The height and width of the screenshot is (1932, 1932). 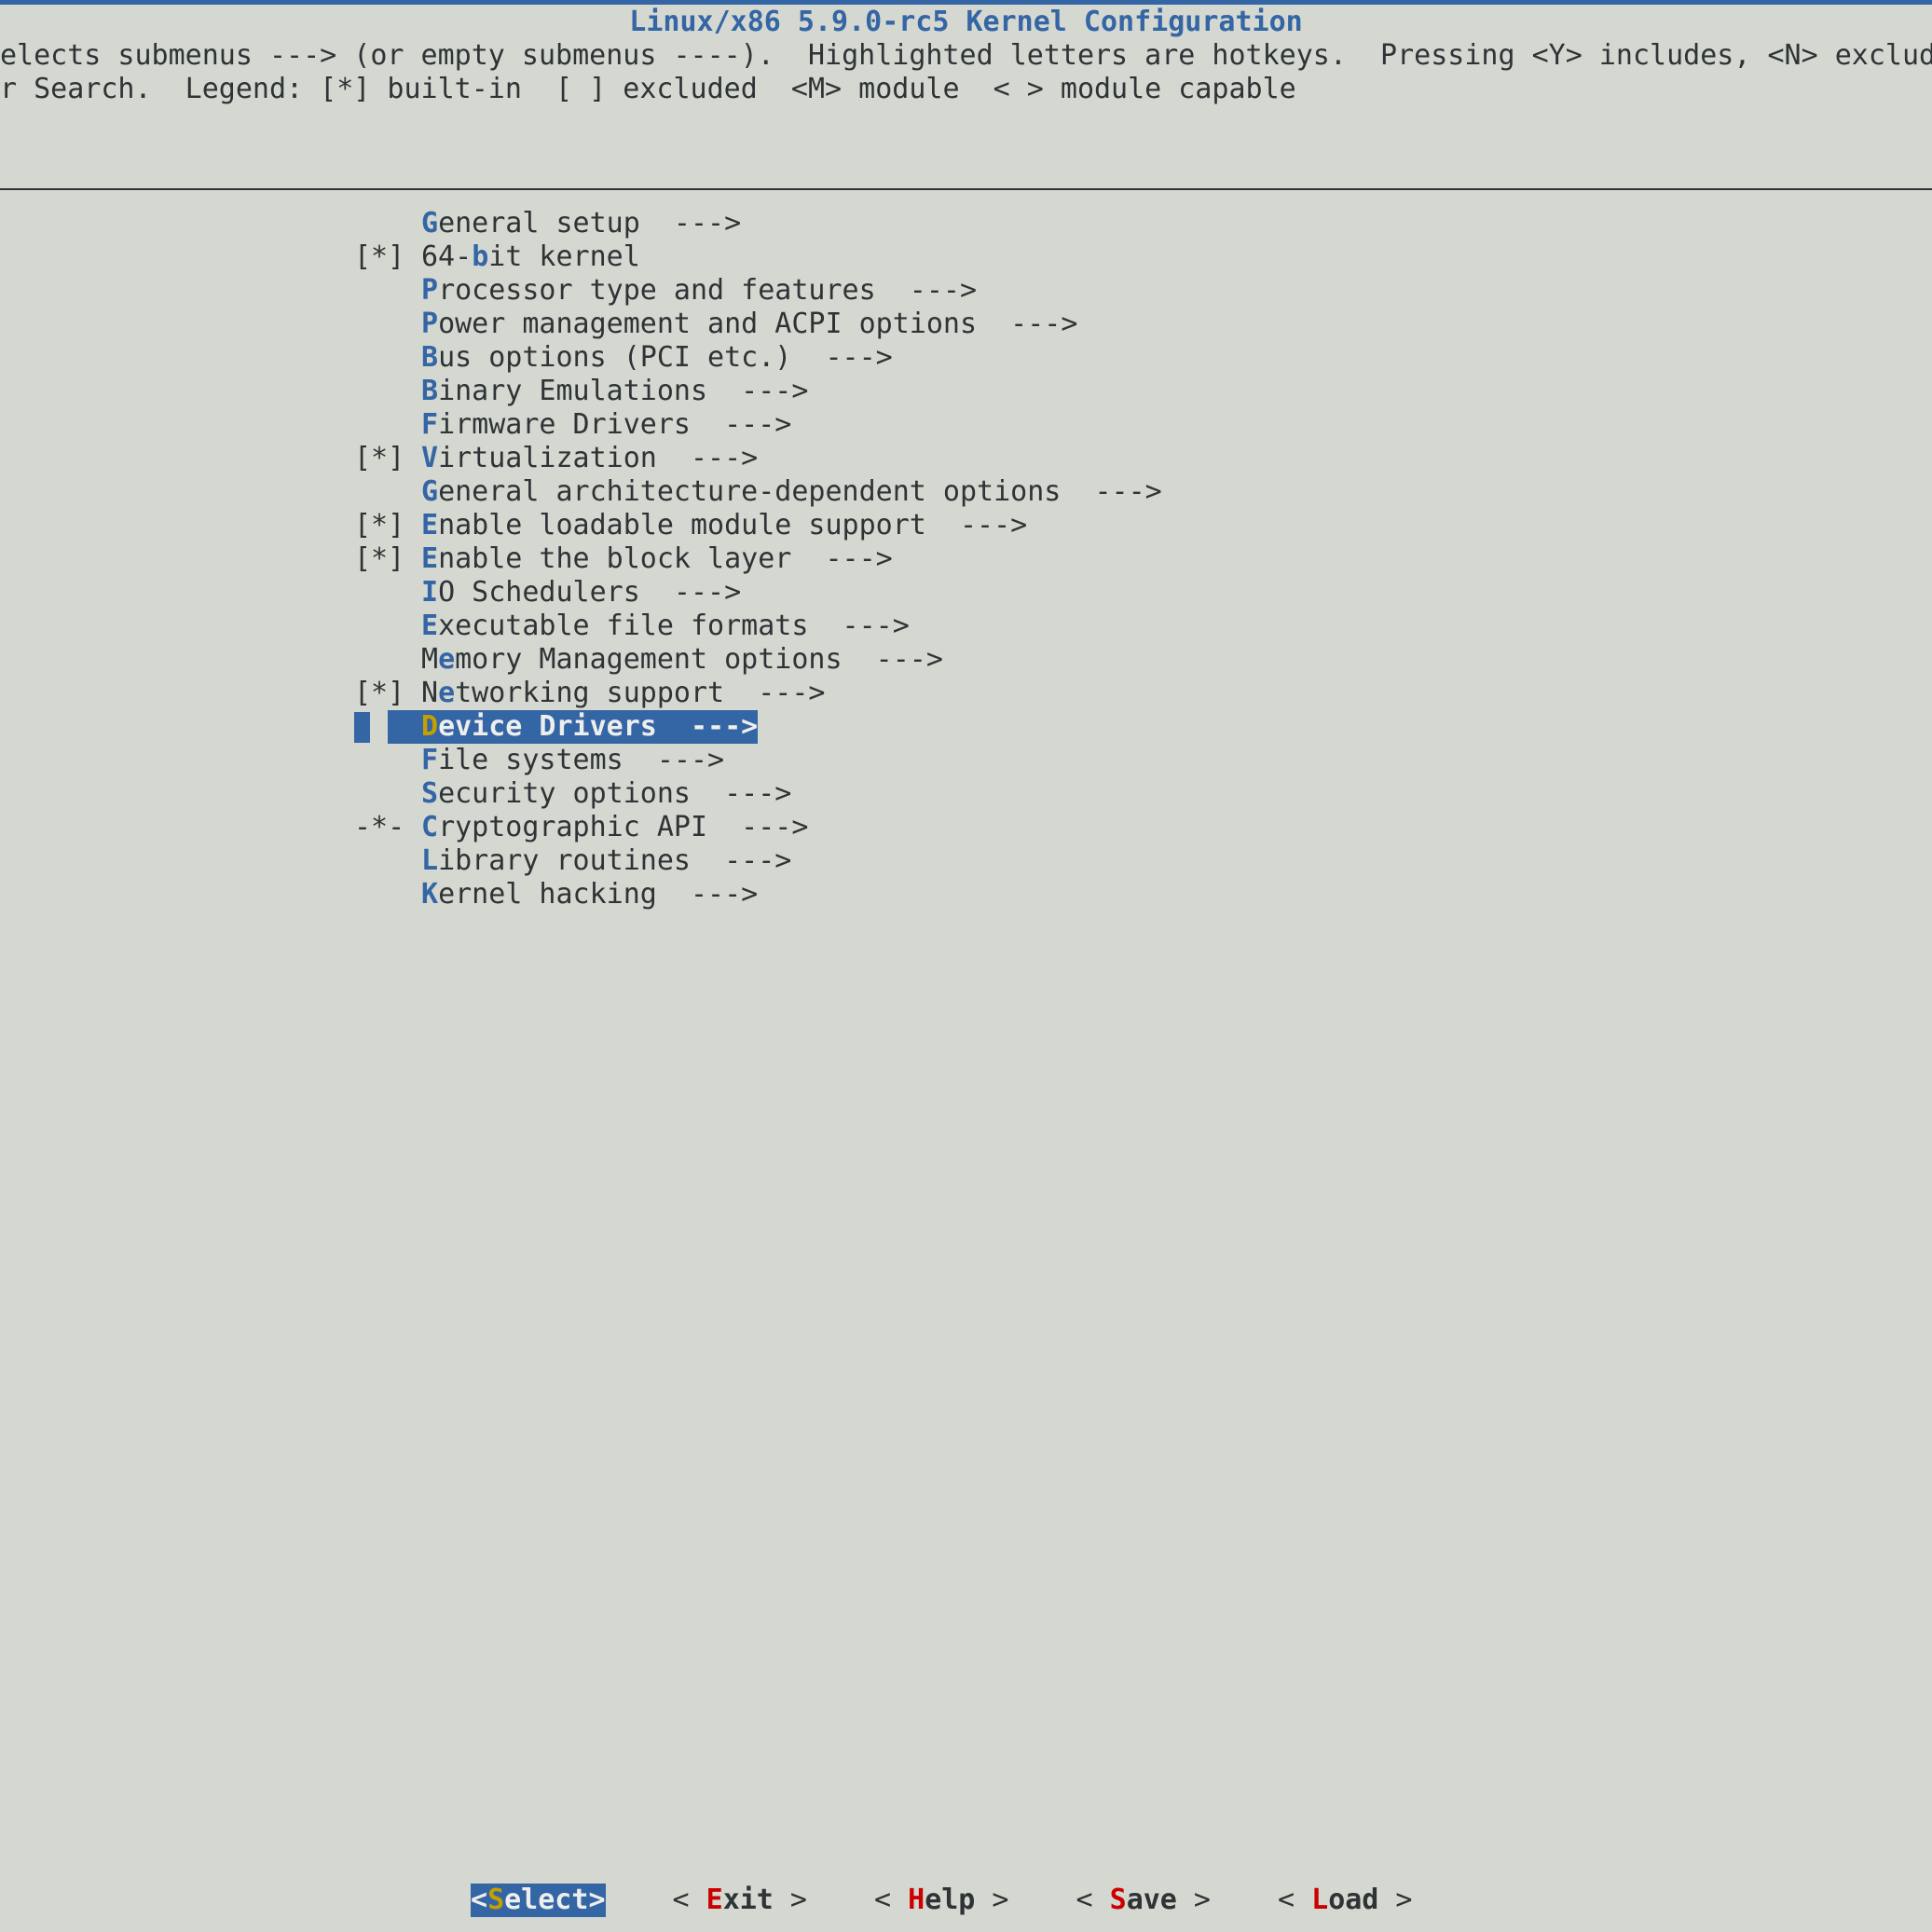 I want to click on menu-item-label: Security options --->, so click(x=606, y=794).